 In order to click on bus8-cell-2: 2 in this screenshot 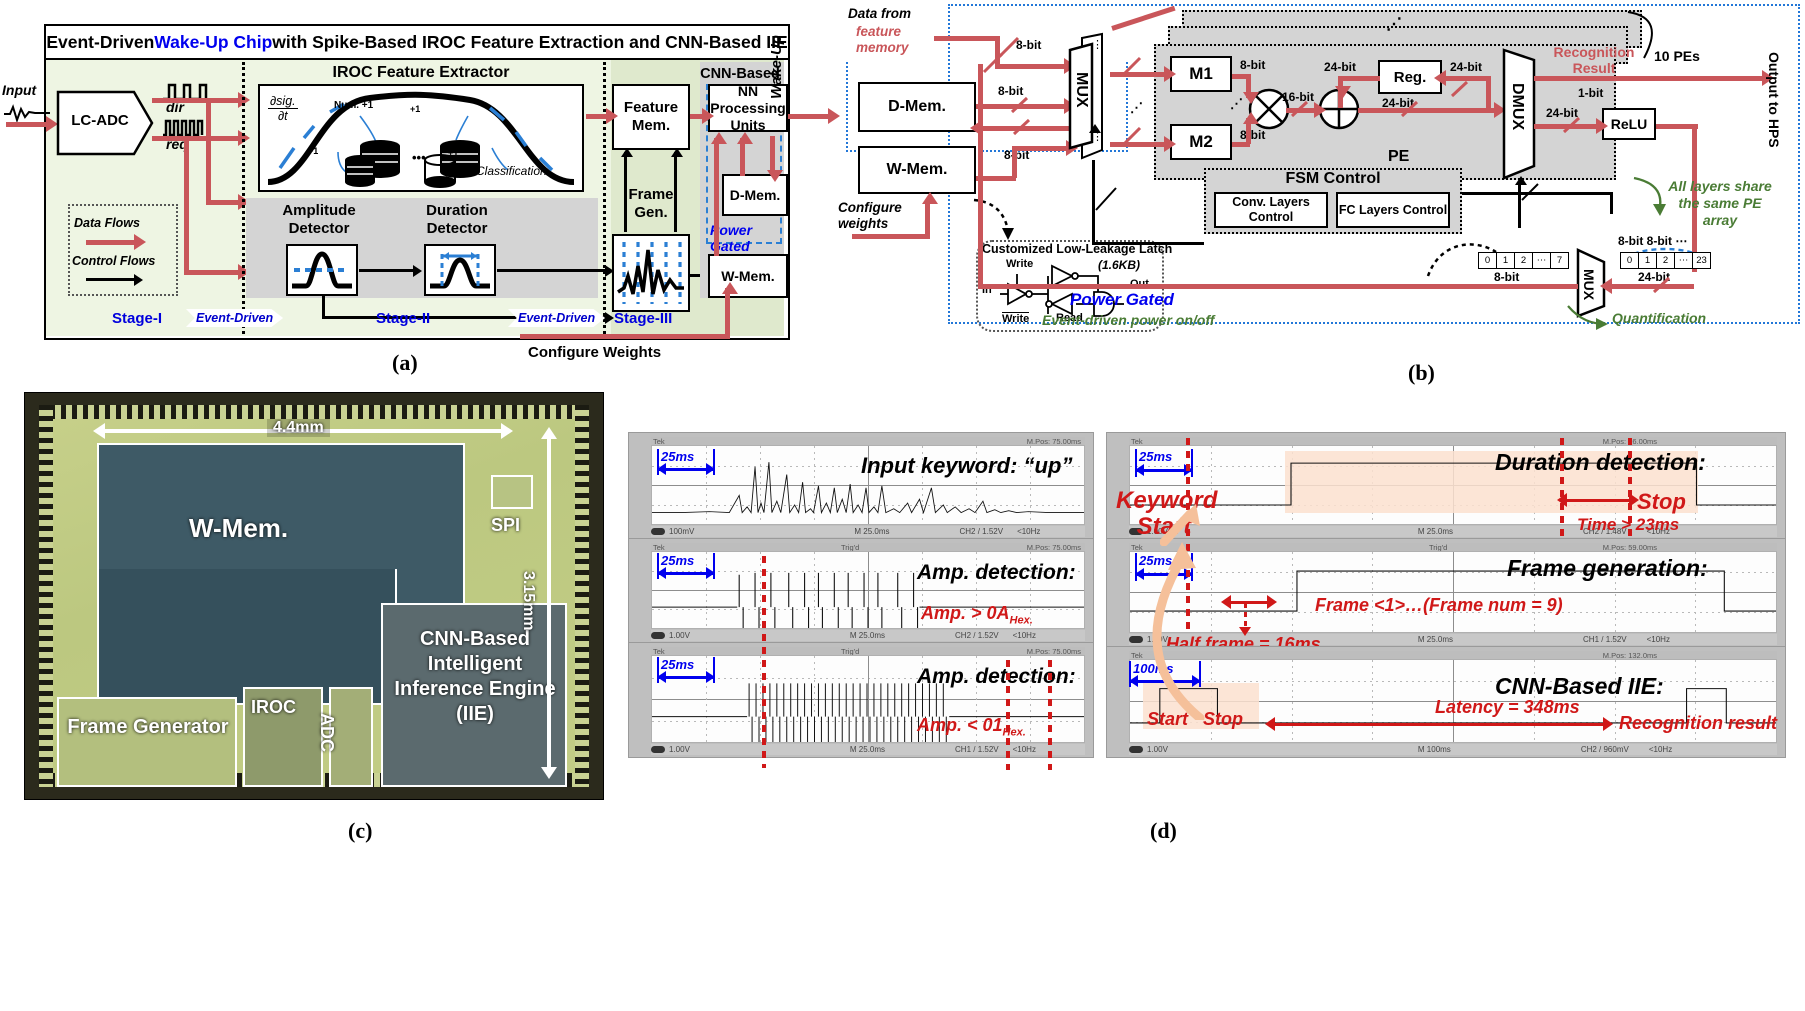, I will do `click(1523, 260)`.